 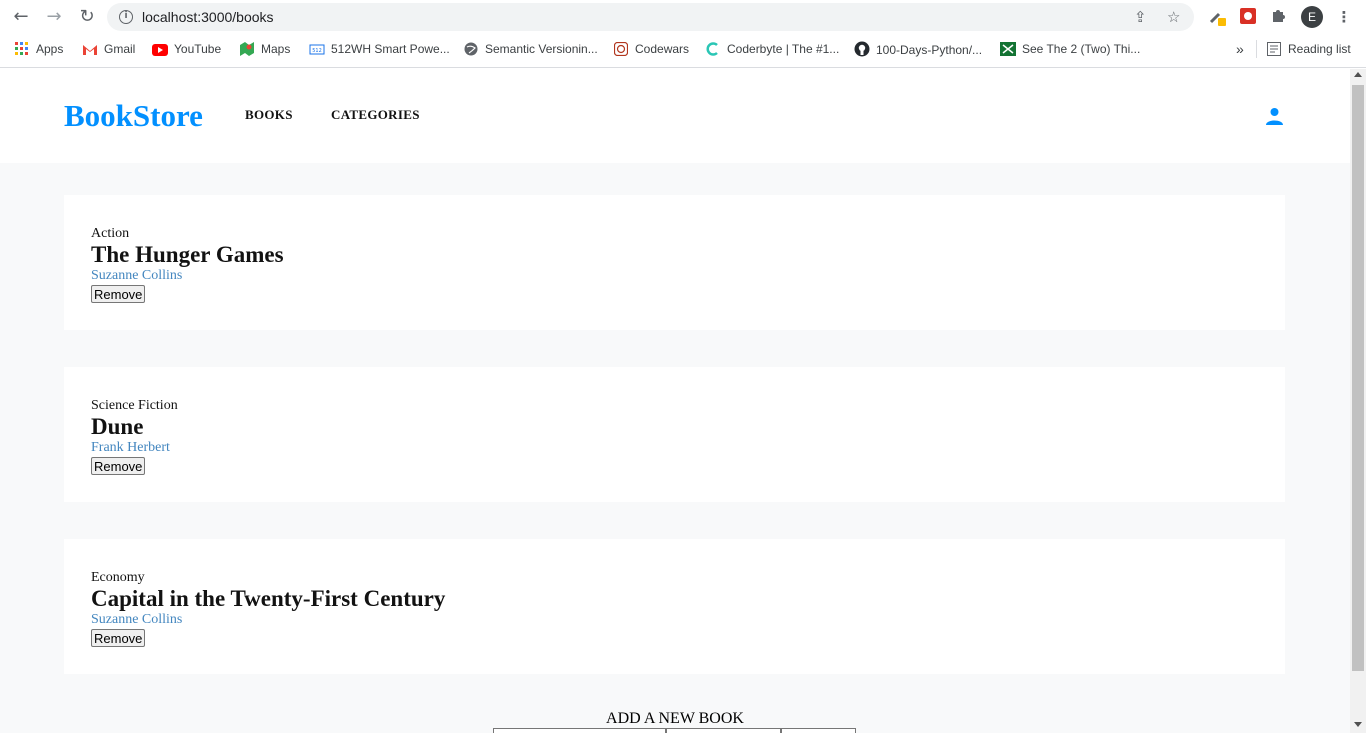 I want to click on address-url: localhost:3000/books, so click(x=208, y=17).